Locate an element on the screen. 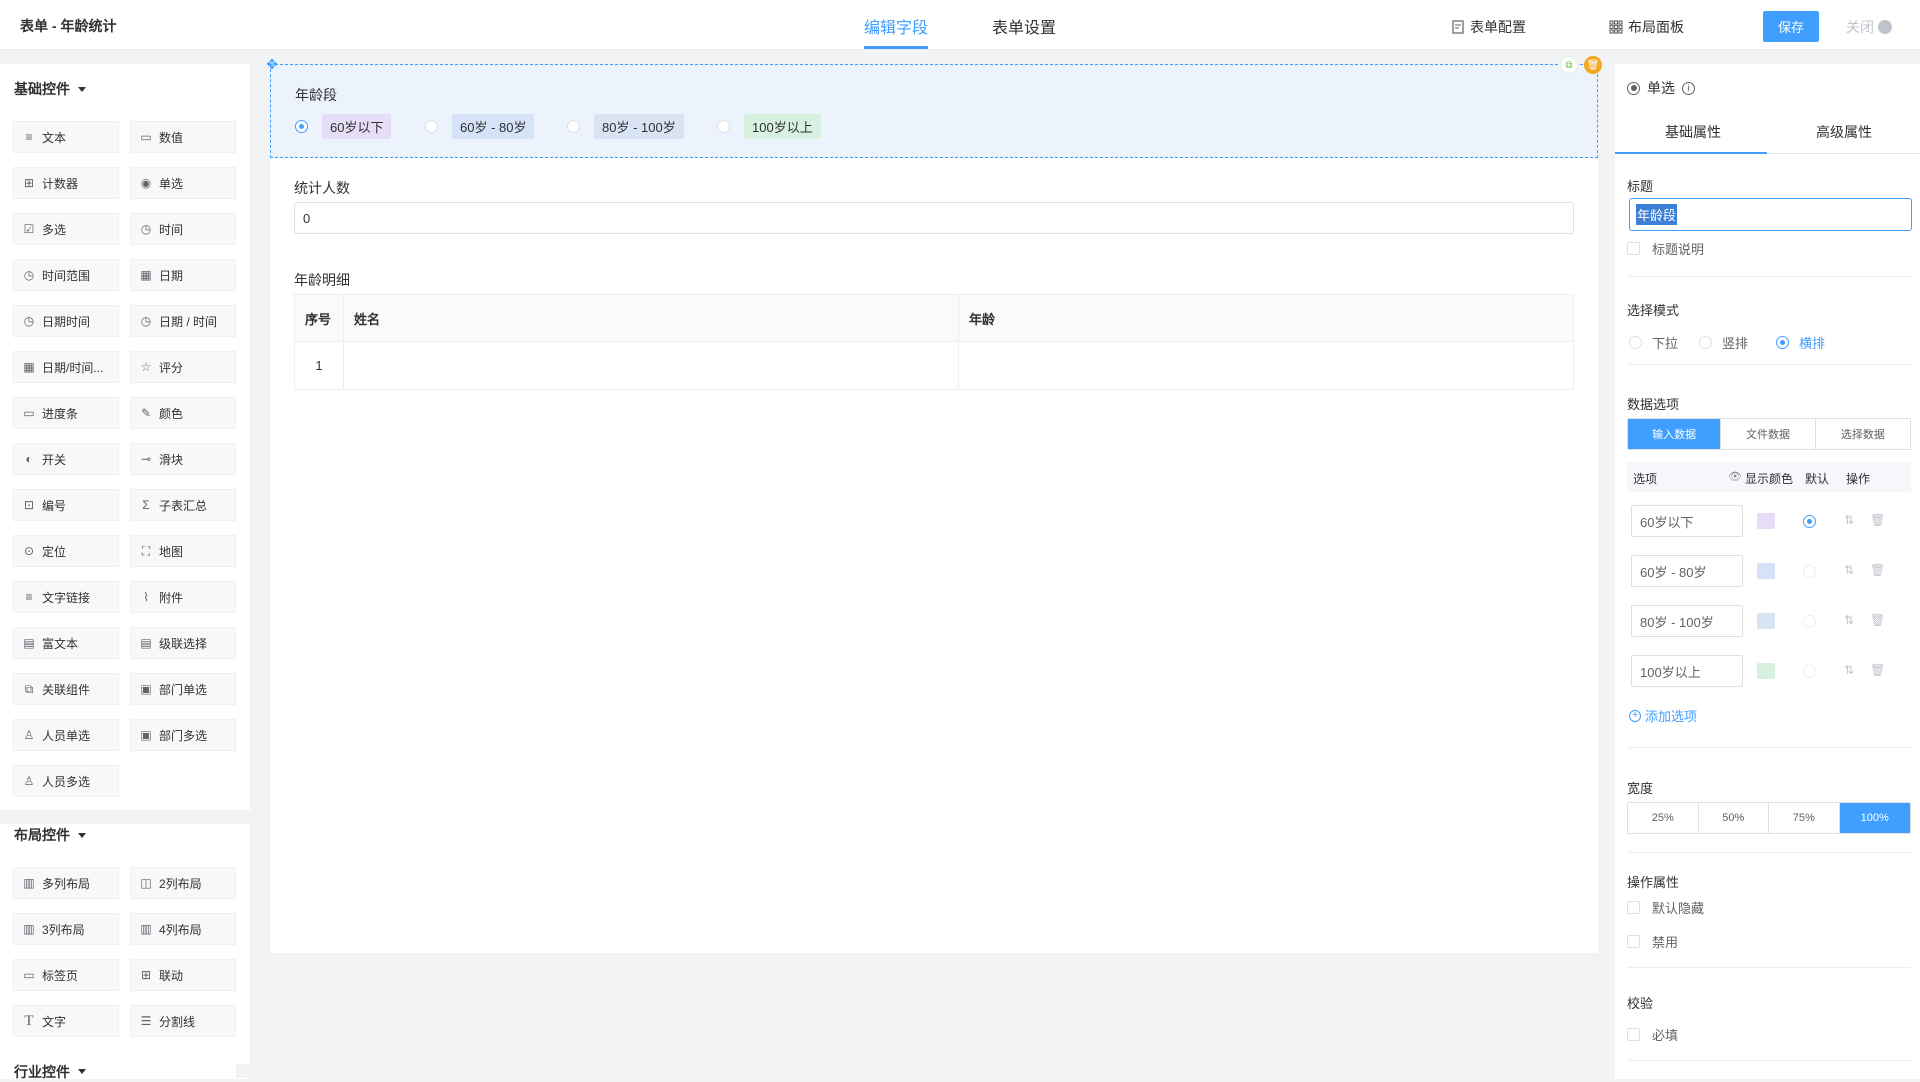 The height and width of the screenshot is (1082, 1920). count-input: 0 is located at coordinates (934, 218).